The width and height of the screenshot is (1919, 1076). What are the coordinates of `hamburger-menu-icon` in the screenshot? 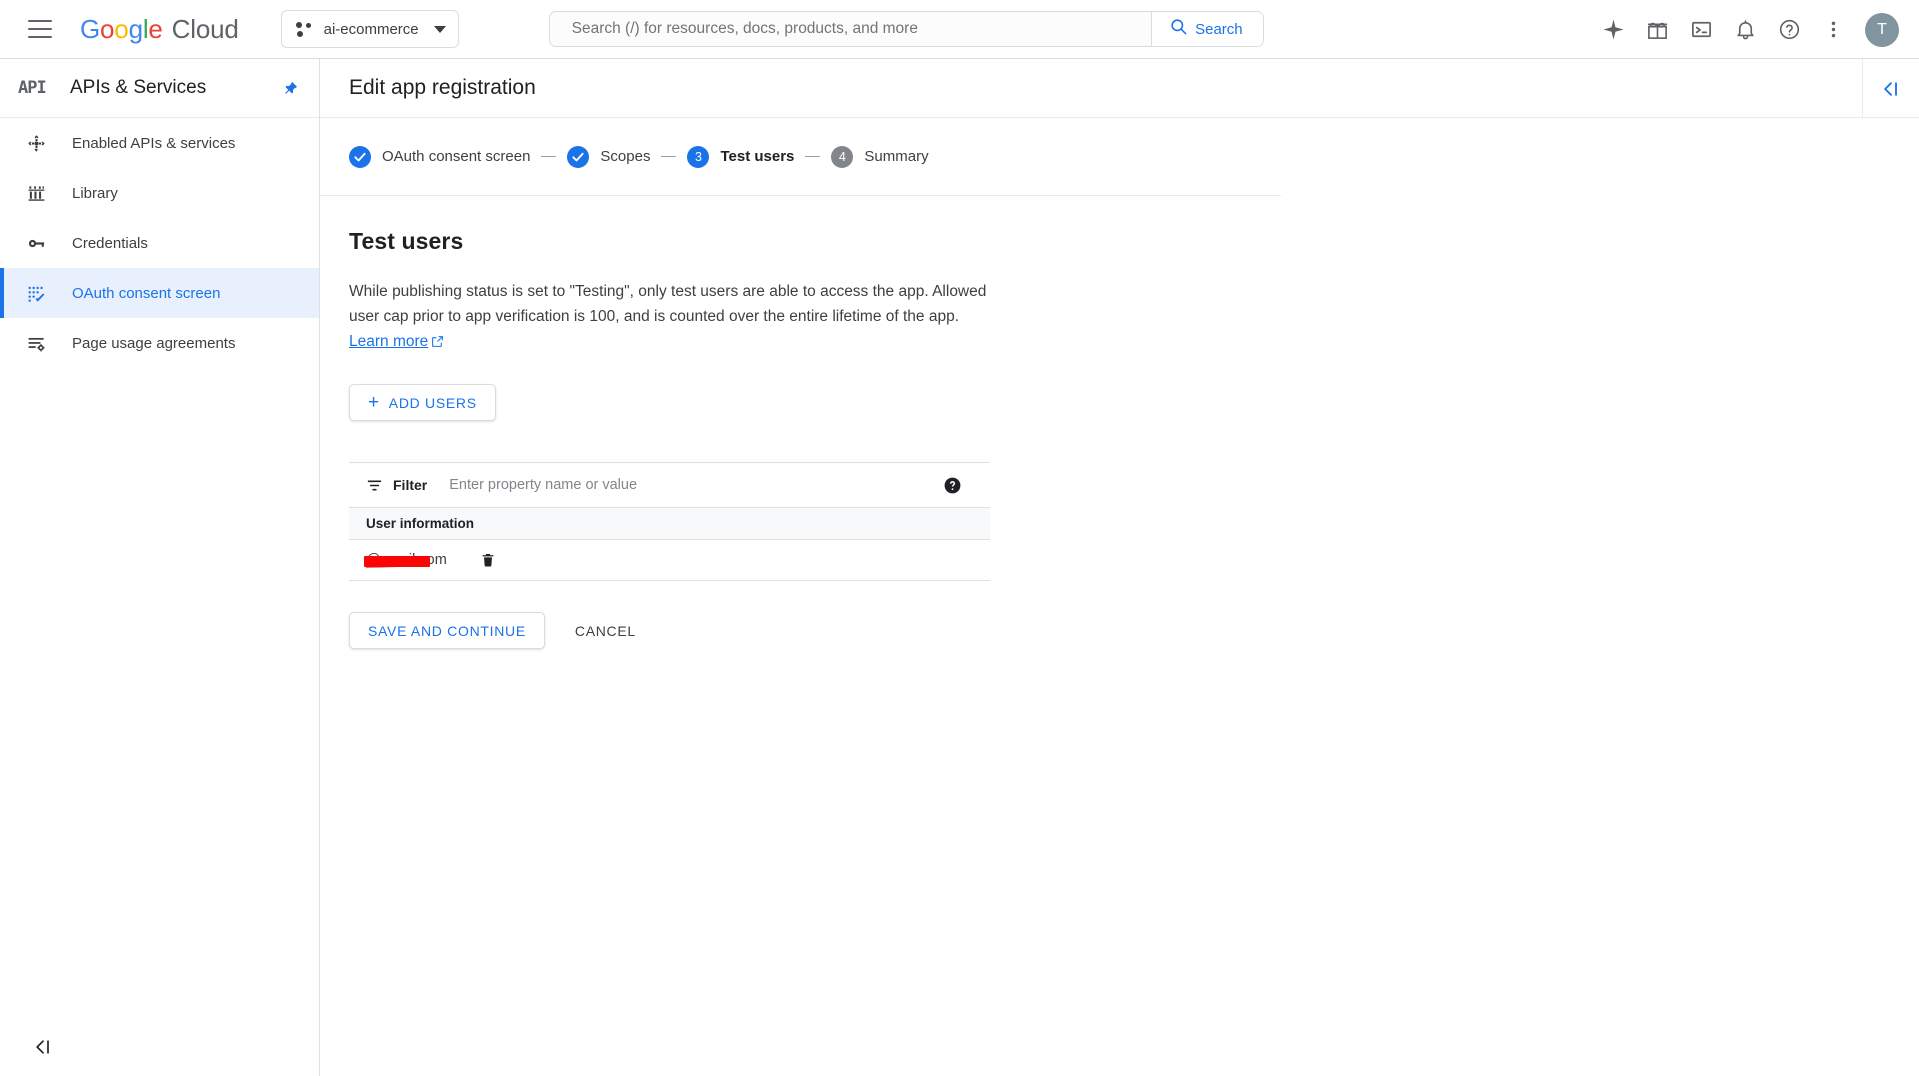 It's located at (40, 29).